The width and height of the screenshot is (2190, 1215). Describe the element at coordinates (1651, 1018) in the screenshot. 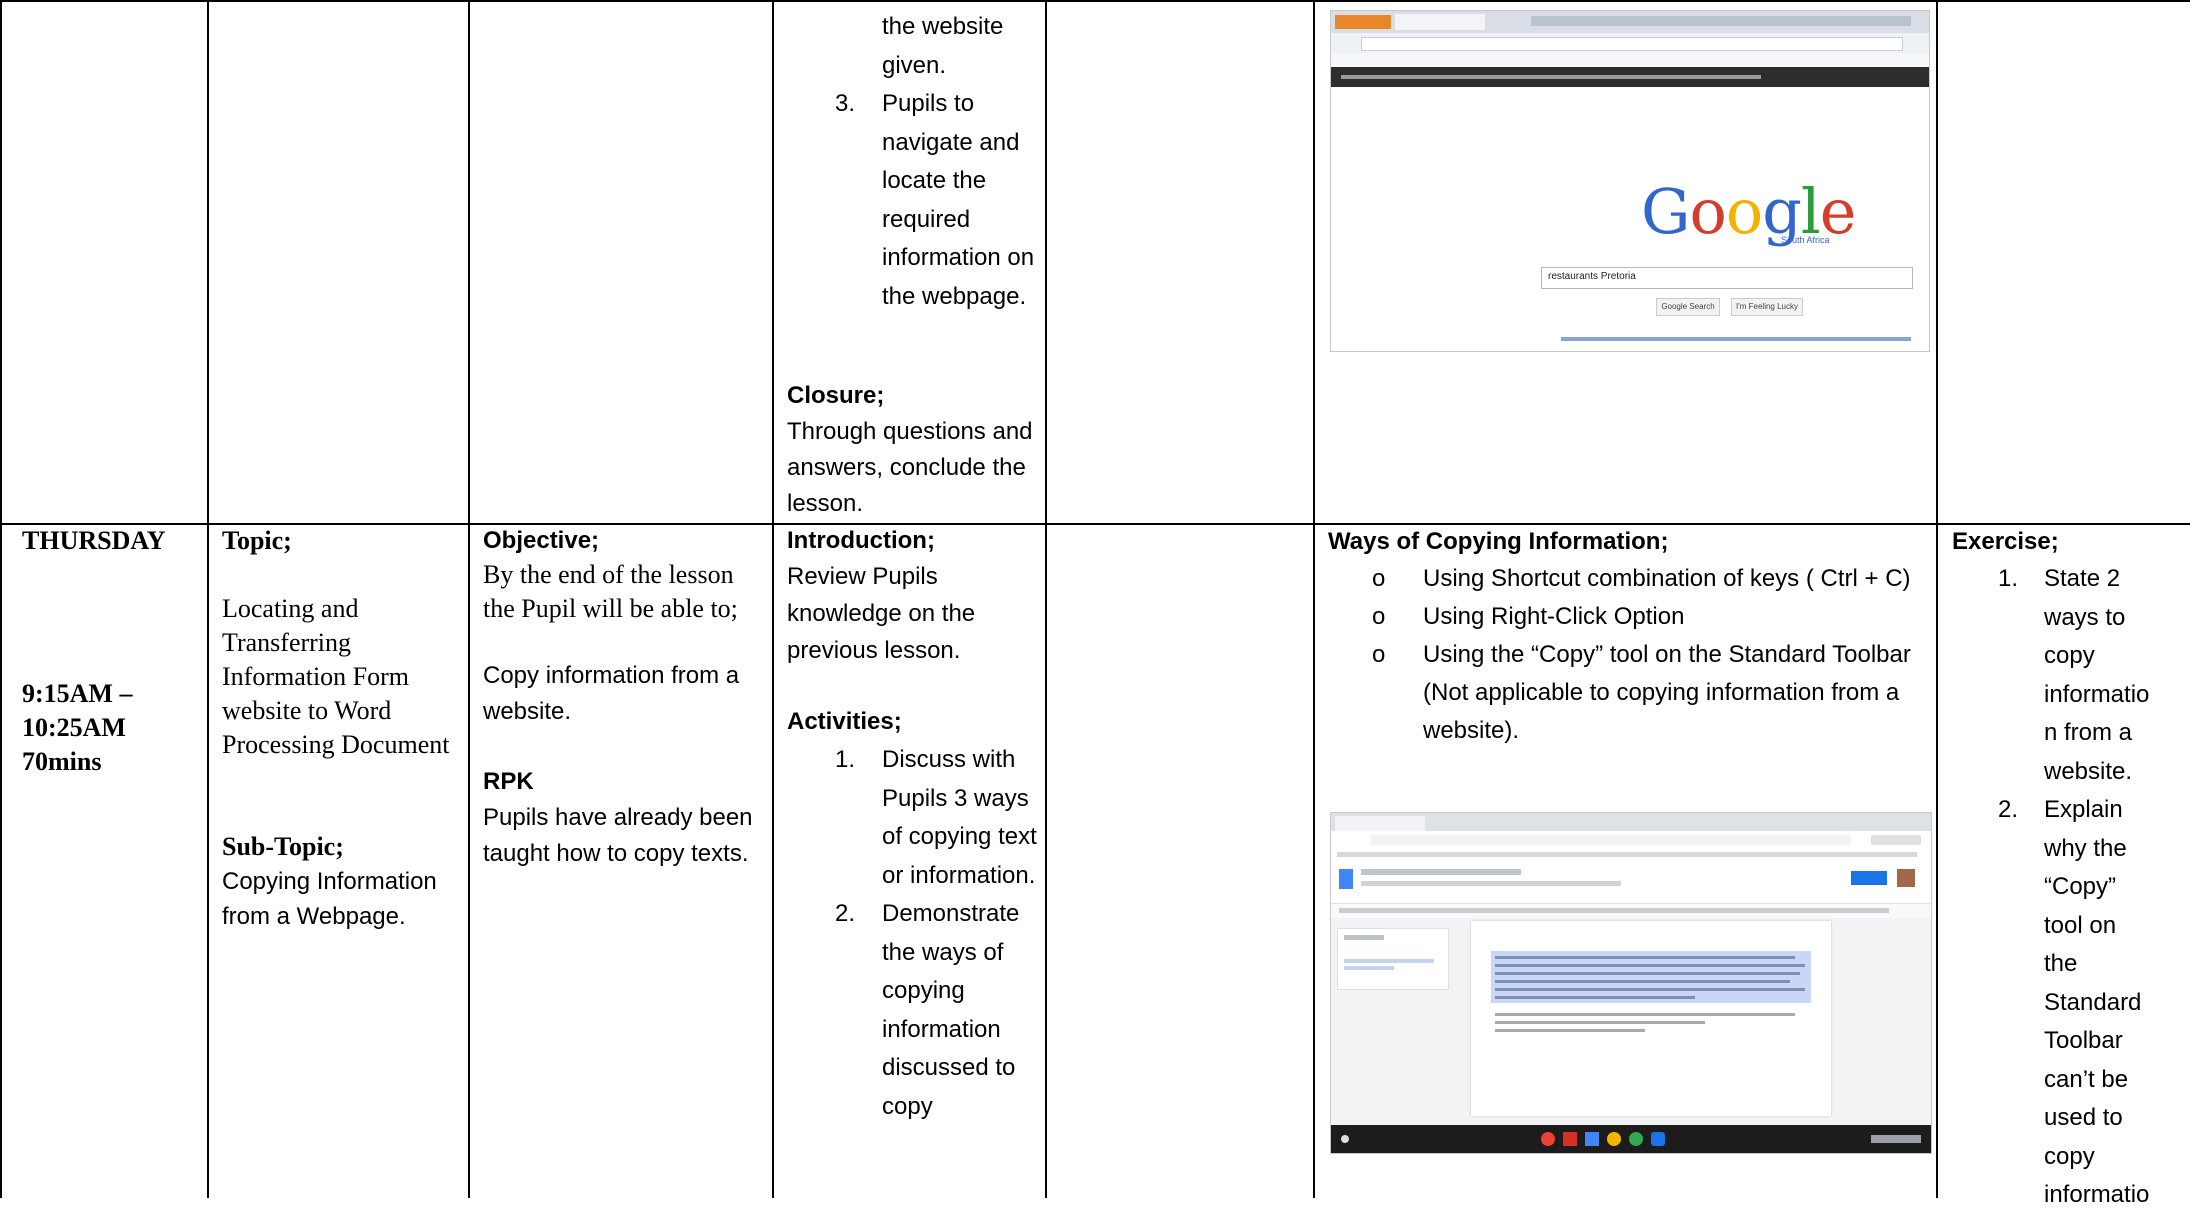

I see `docs-page` at that location.